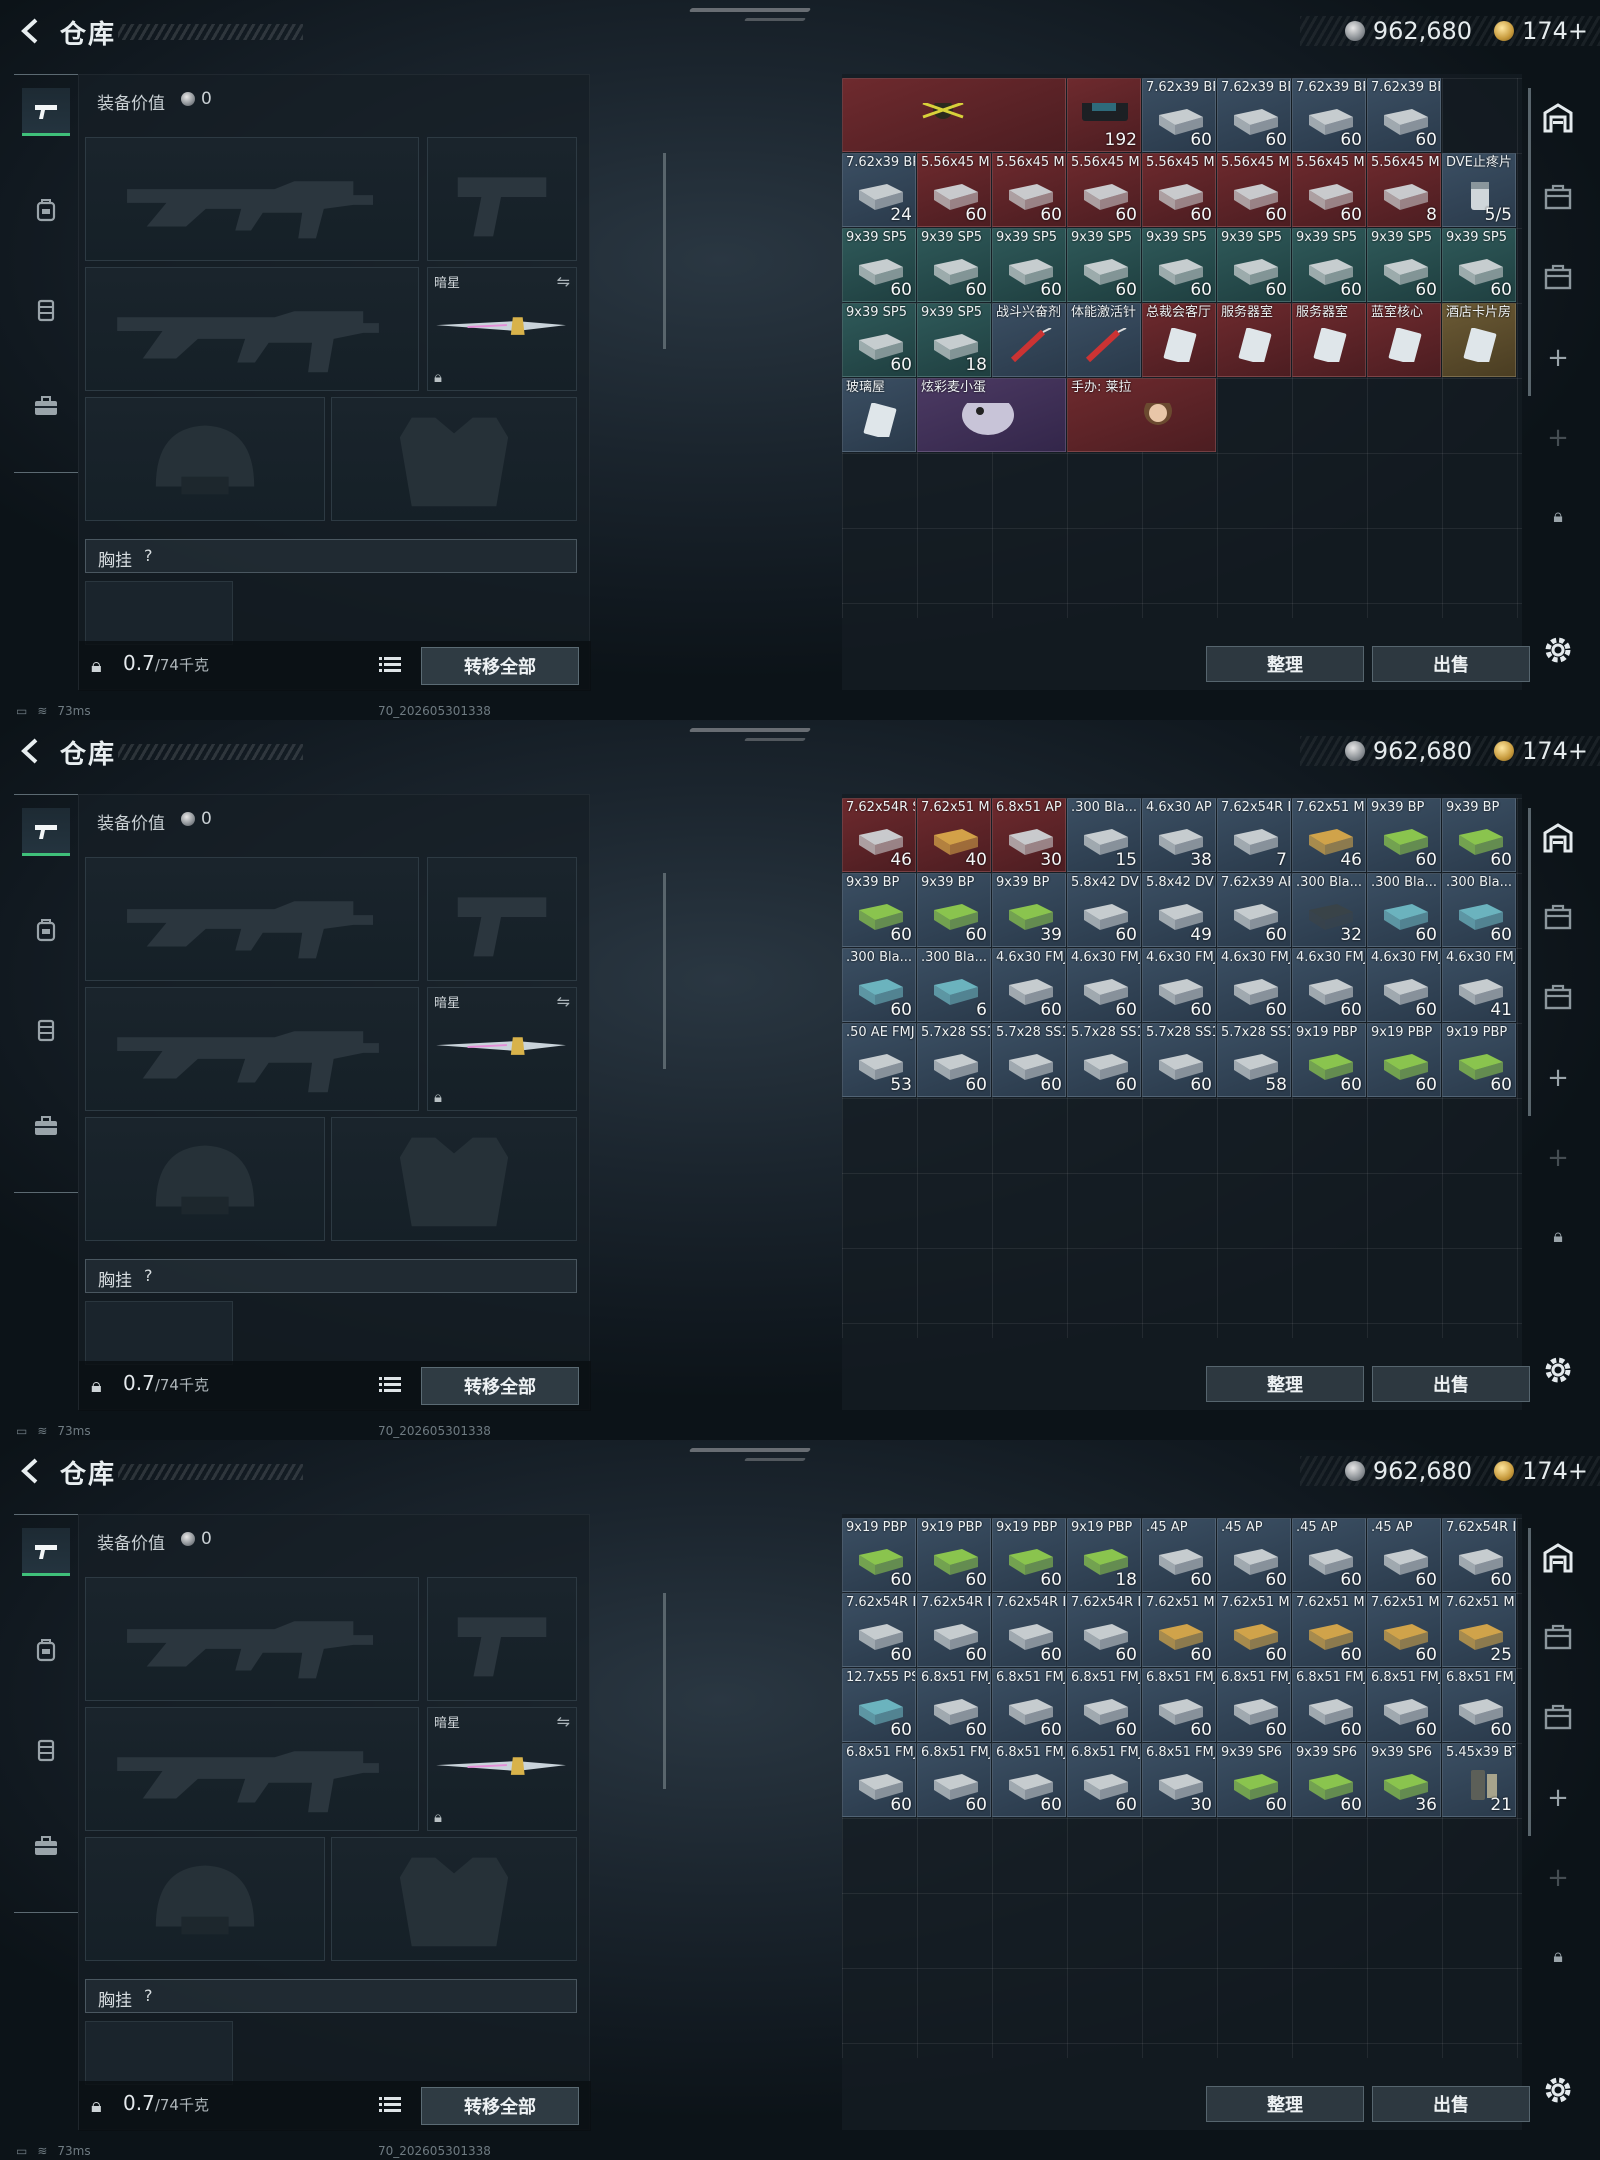 The width and height of the screenshot is (1600, 2160). What do you see at coordinates (879, 415) in the screenshot?
I see `stash-item: 玻璃屋` at bounding box center [879, 415].